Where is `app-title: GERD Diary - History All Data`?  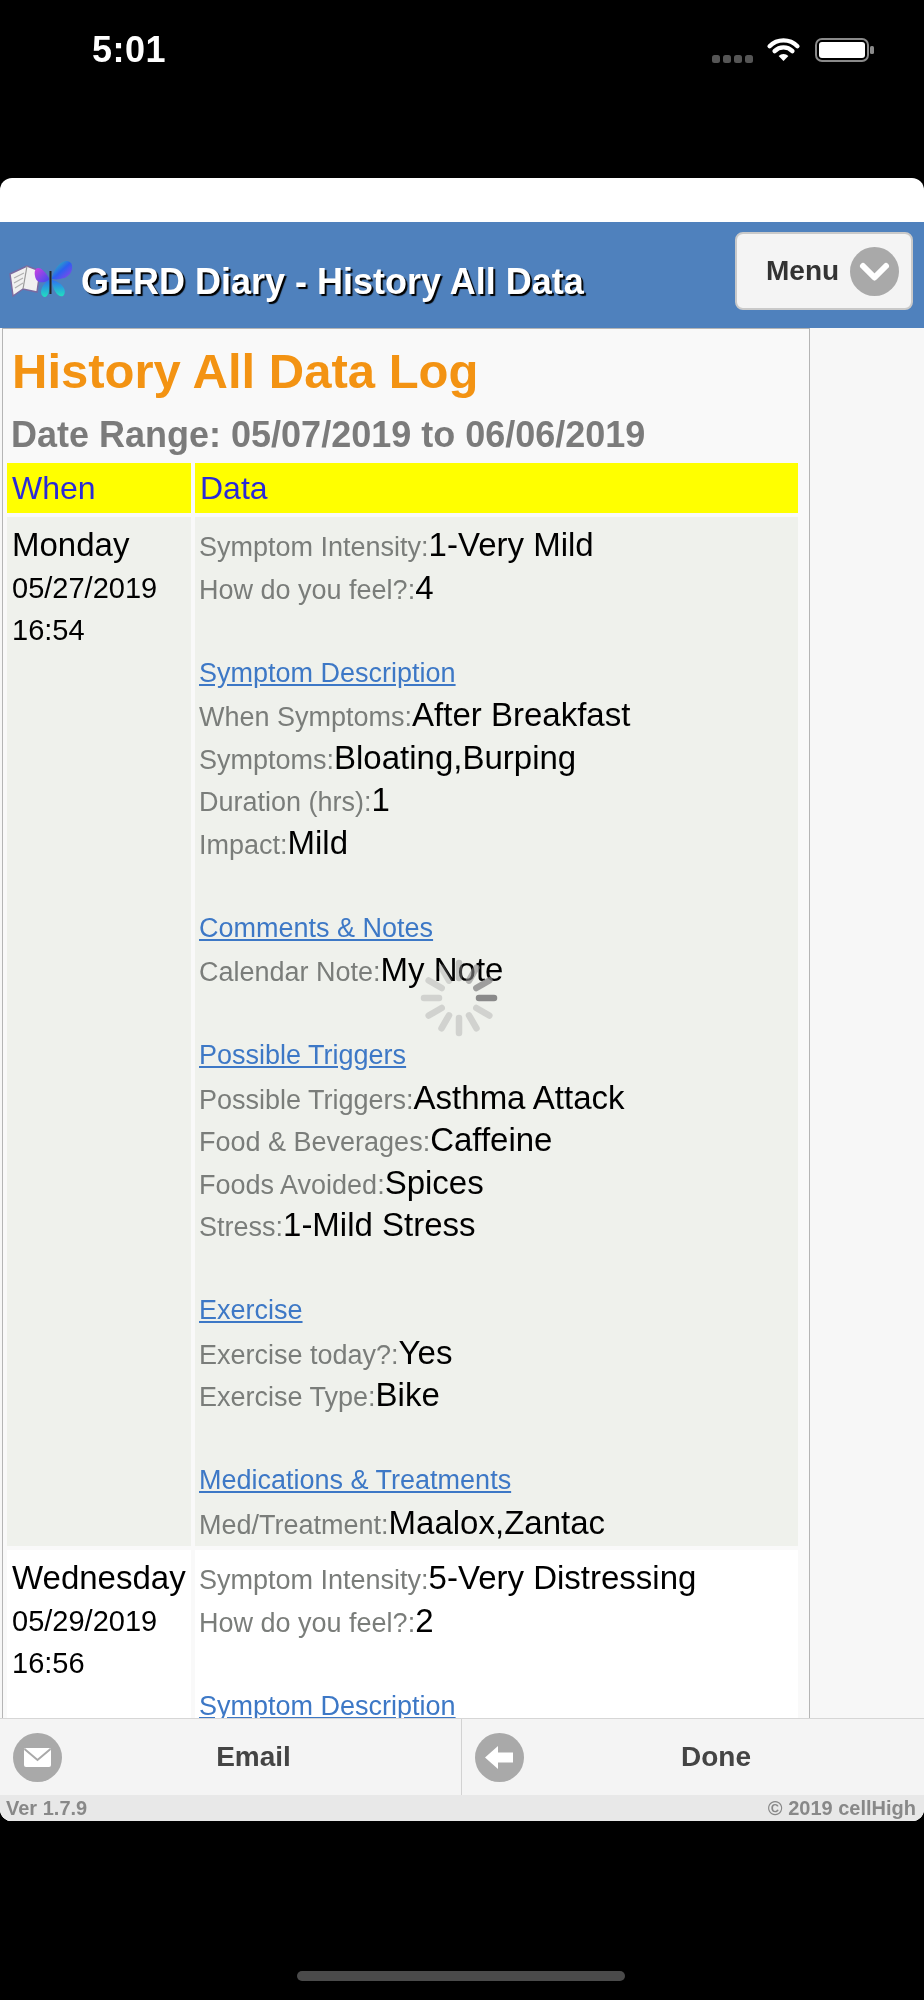 app-title: GERD Diary - History All Data is located at coordinates (332, 282).